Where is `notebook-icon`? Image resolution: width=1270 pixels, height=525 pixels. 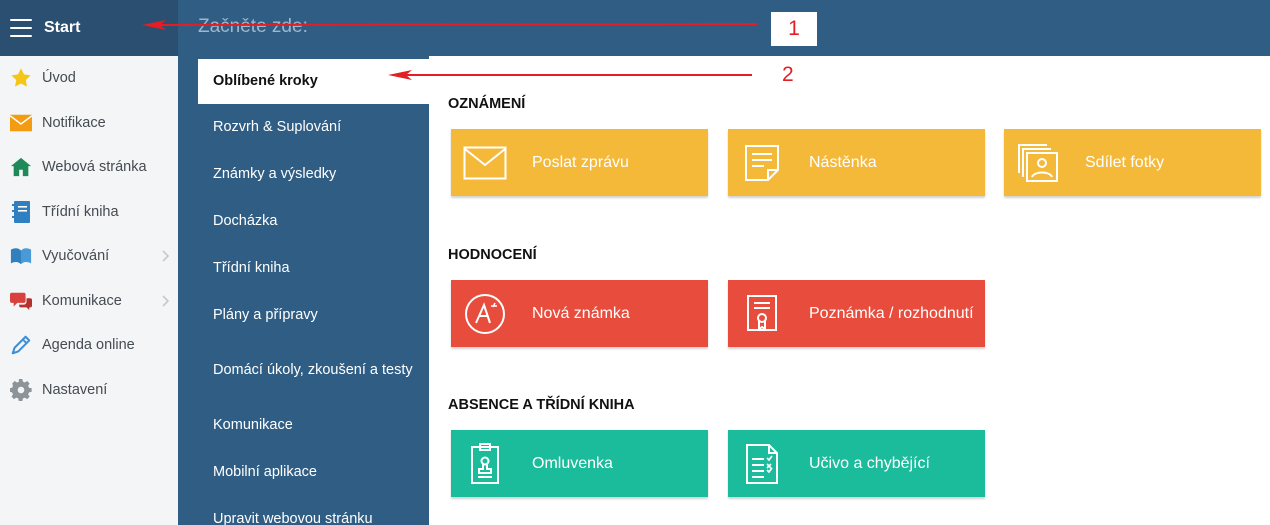 notebook-icon is located at coordinates (21, 211).